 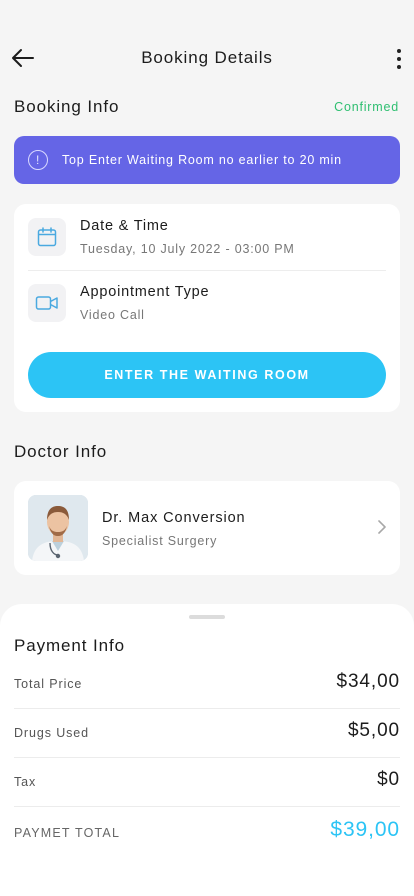 What do you see at coordinates (67, 833) in the screenshot?
I see `payment-total-label: PAYMET TOTAL` at bounding box center [67, 833].